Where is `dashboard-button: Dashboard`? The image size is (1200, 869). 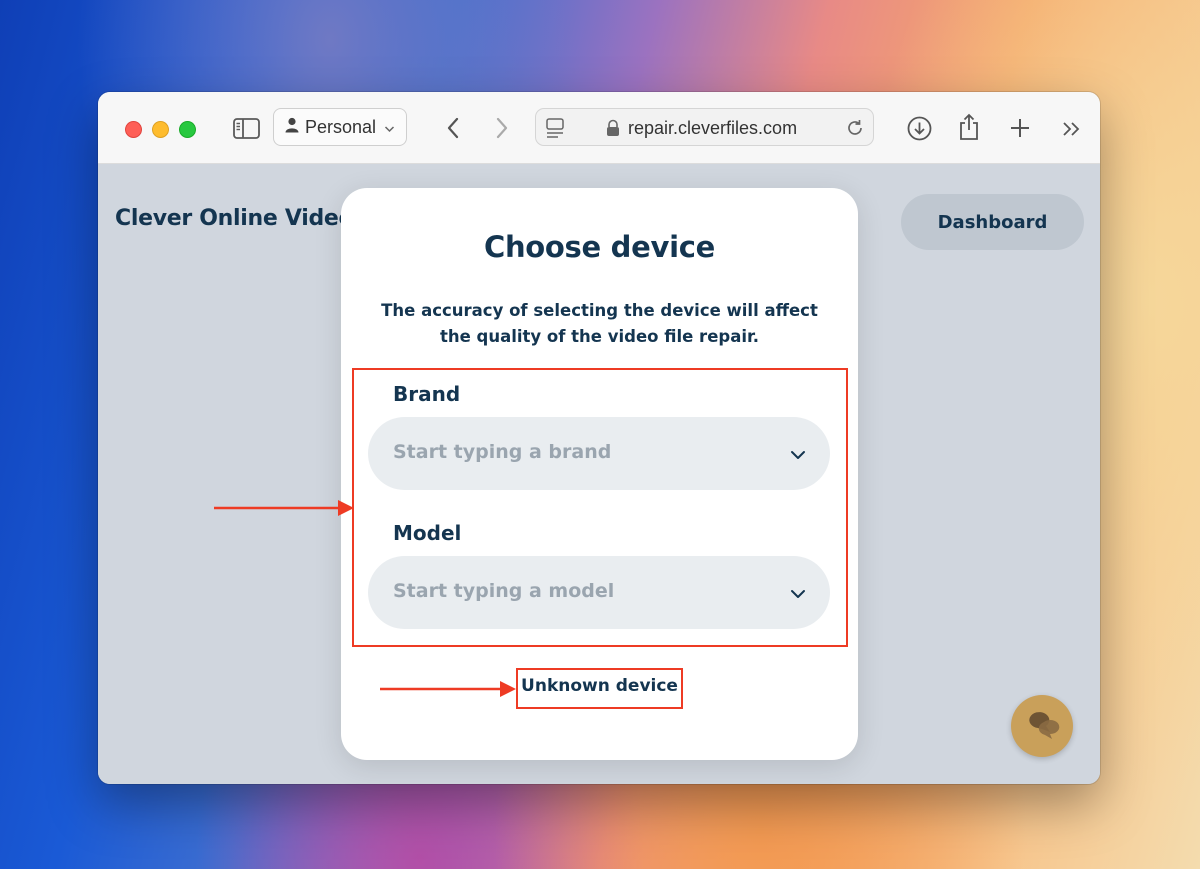 dashboard-button: Dashboard is located at coordinates (992, 222).